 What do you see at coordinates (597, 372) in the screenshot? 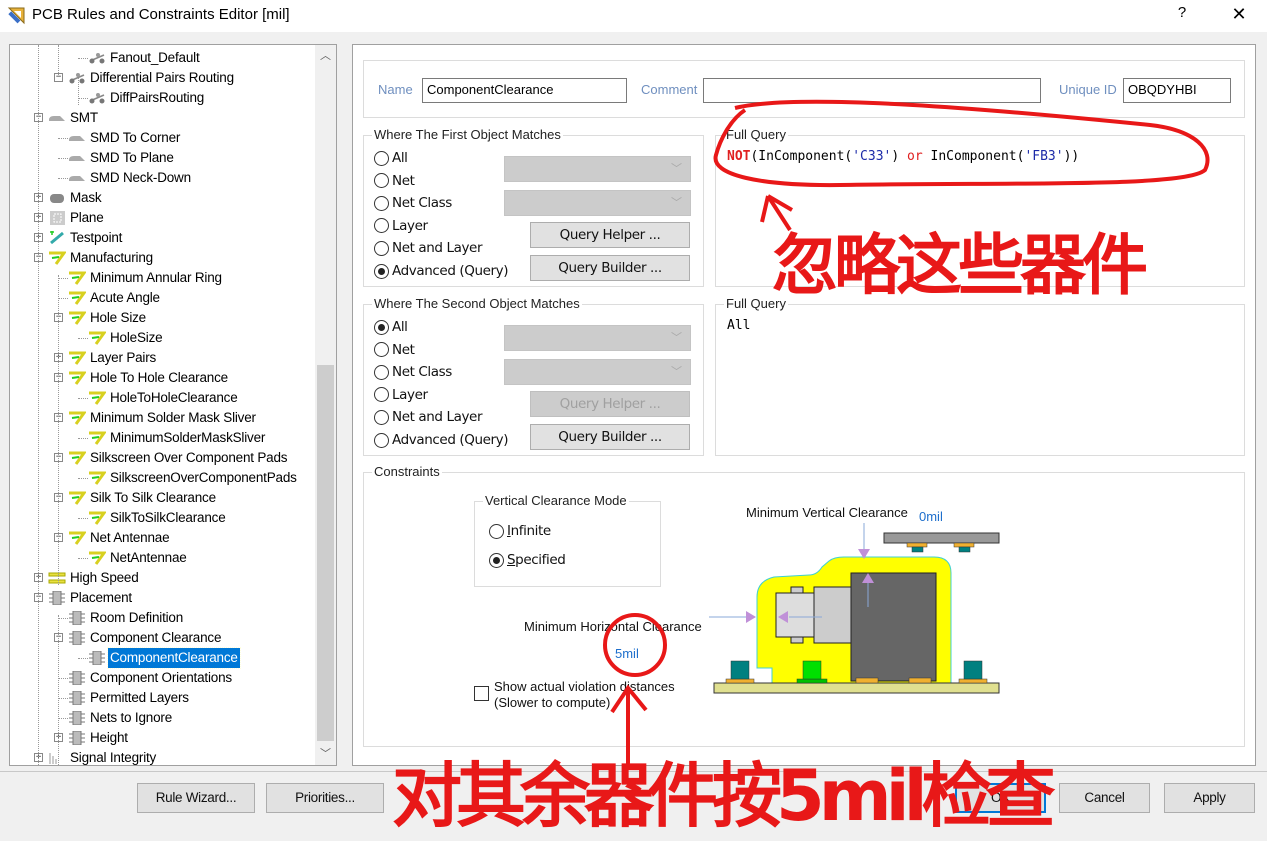
I see `second-netclass-combo: ﹀` at bounding box center [597, 372].